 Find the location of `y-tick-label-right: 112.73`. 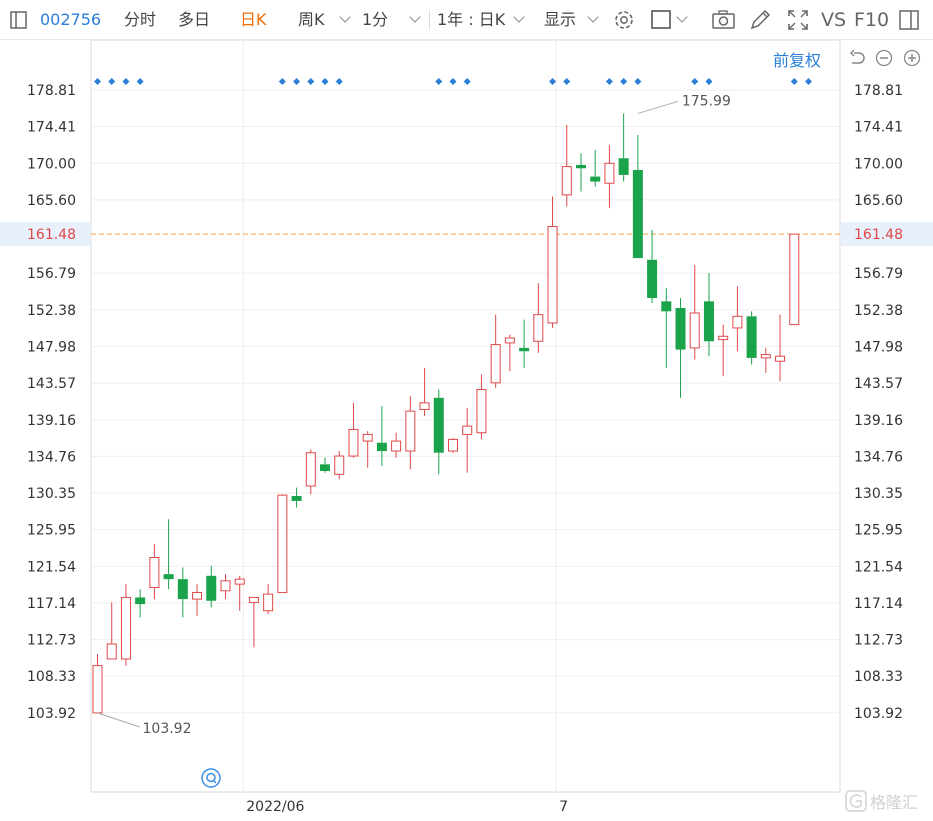

y-tick-label-right: 112.73 is located at coordinates (878, 641).